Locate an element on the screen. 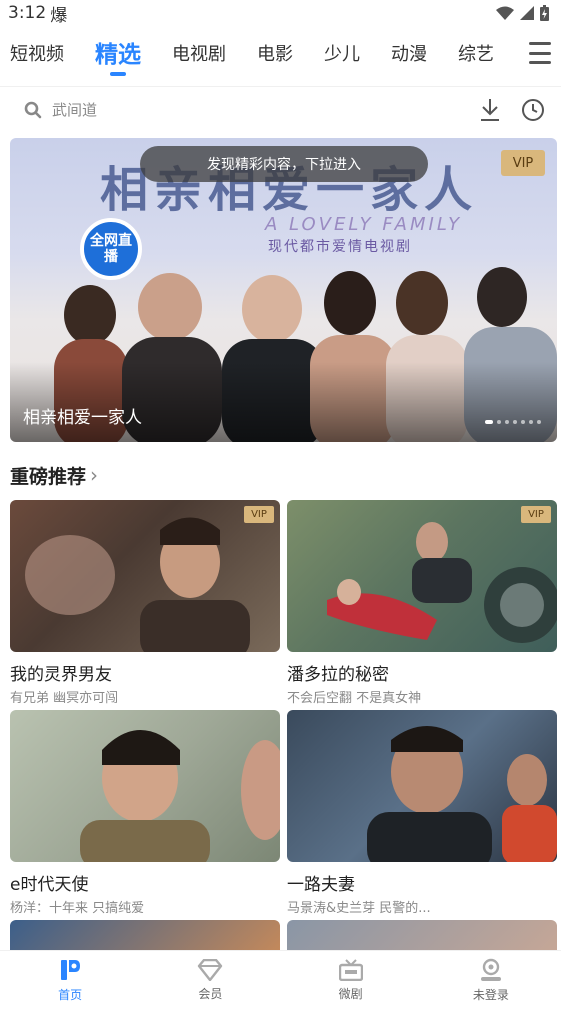 The image size is (561, 1009). video-card: e时代天使 杨洋：十年来 只搞纯爱 is located at coordinates (145, 813).